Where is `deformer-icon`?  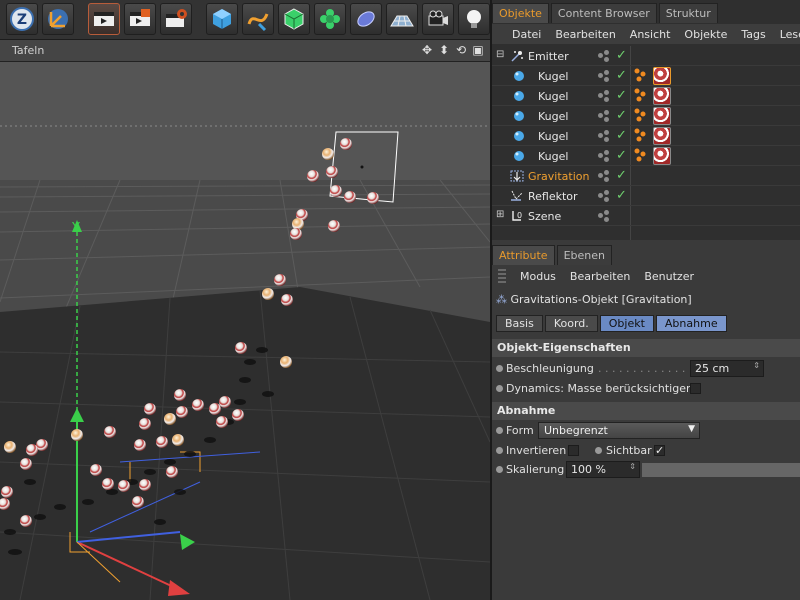 deformer-icon is located at coordinates (366, 19).